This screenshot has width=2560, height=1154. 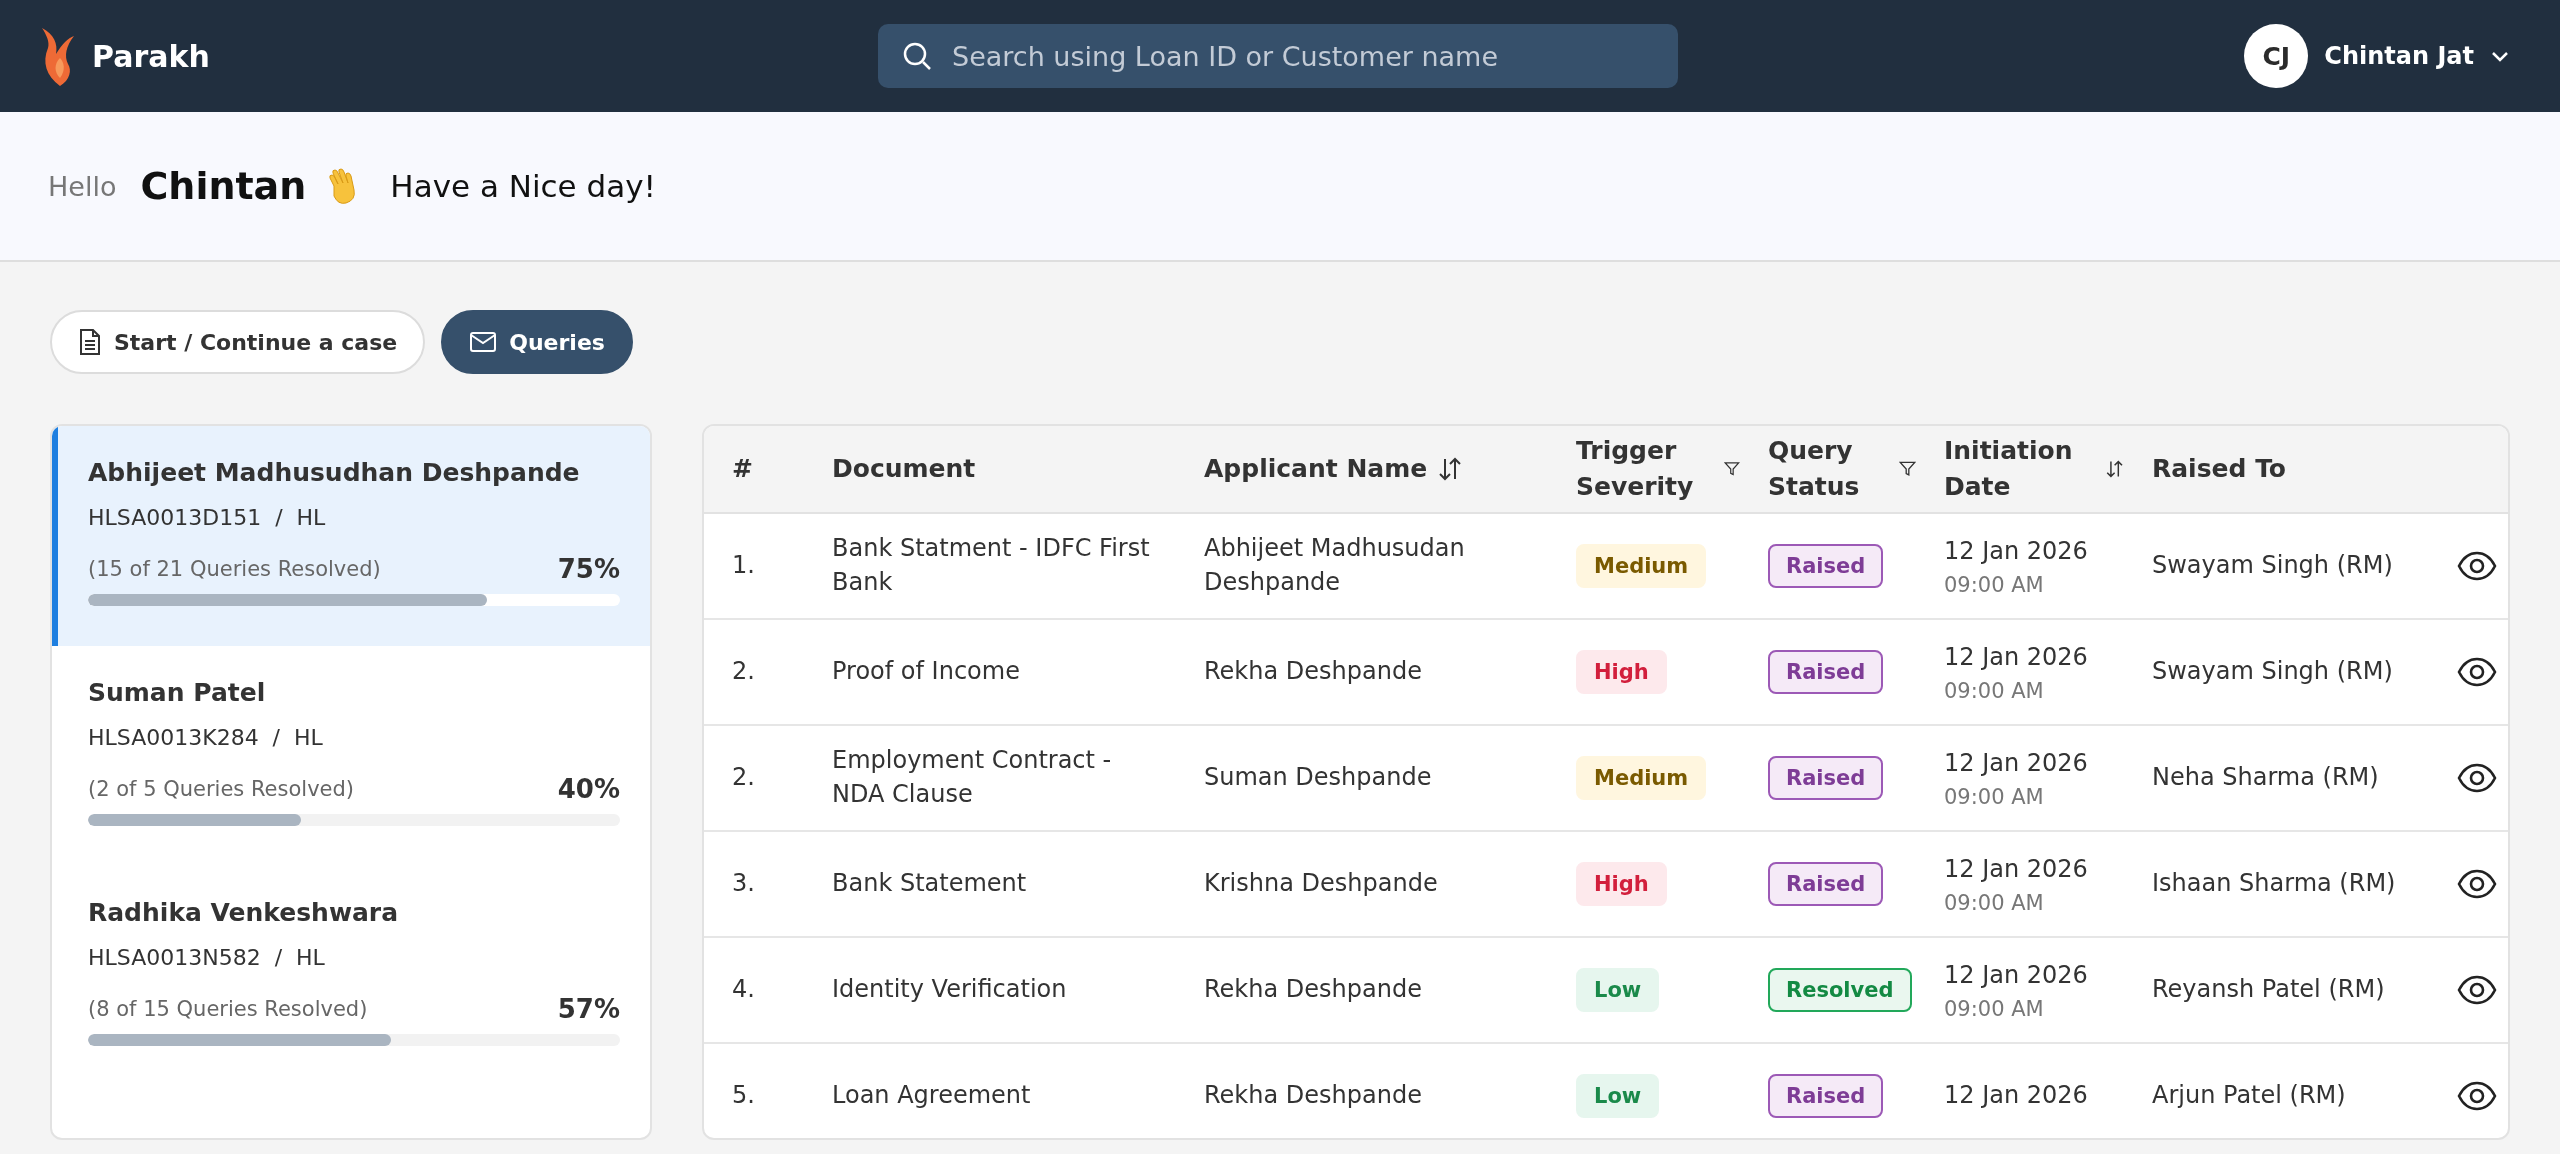 I want to click on progress-percent: 57%, so click(x=588, y=1009).